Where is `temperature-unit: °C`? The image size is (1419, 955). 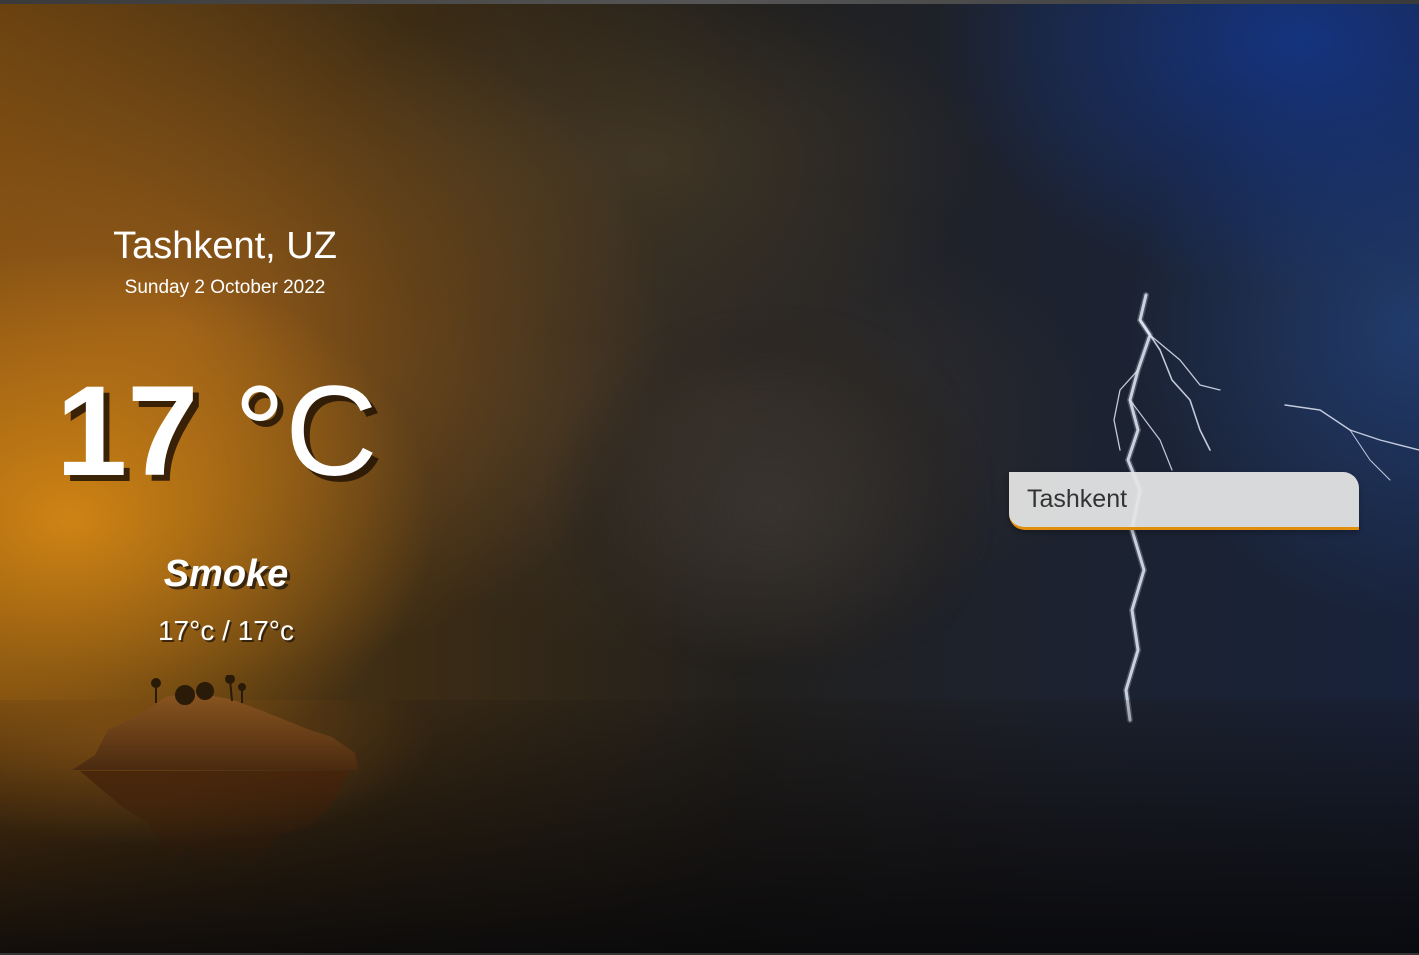 temperature-unit: °C is located at coordinates (305, 431).